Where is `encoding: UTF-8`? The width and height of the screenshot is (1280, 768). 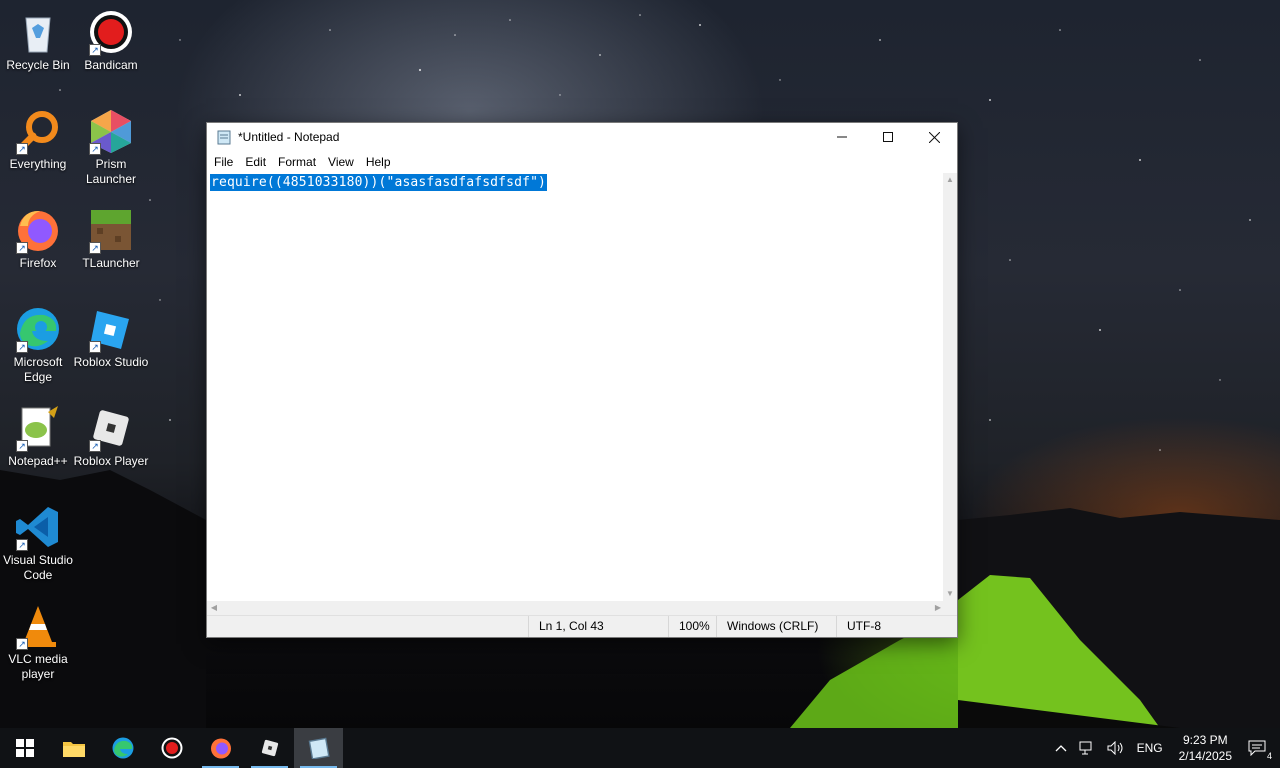
encoding: UTF-8 is located at coordinates (891, 626).